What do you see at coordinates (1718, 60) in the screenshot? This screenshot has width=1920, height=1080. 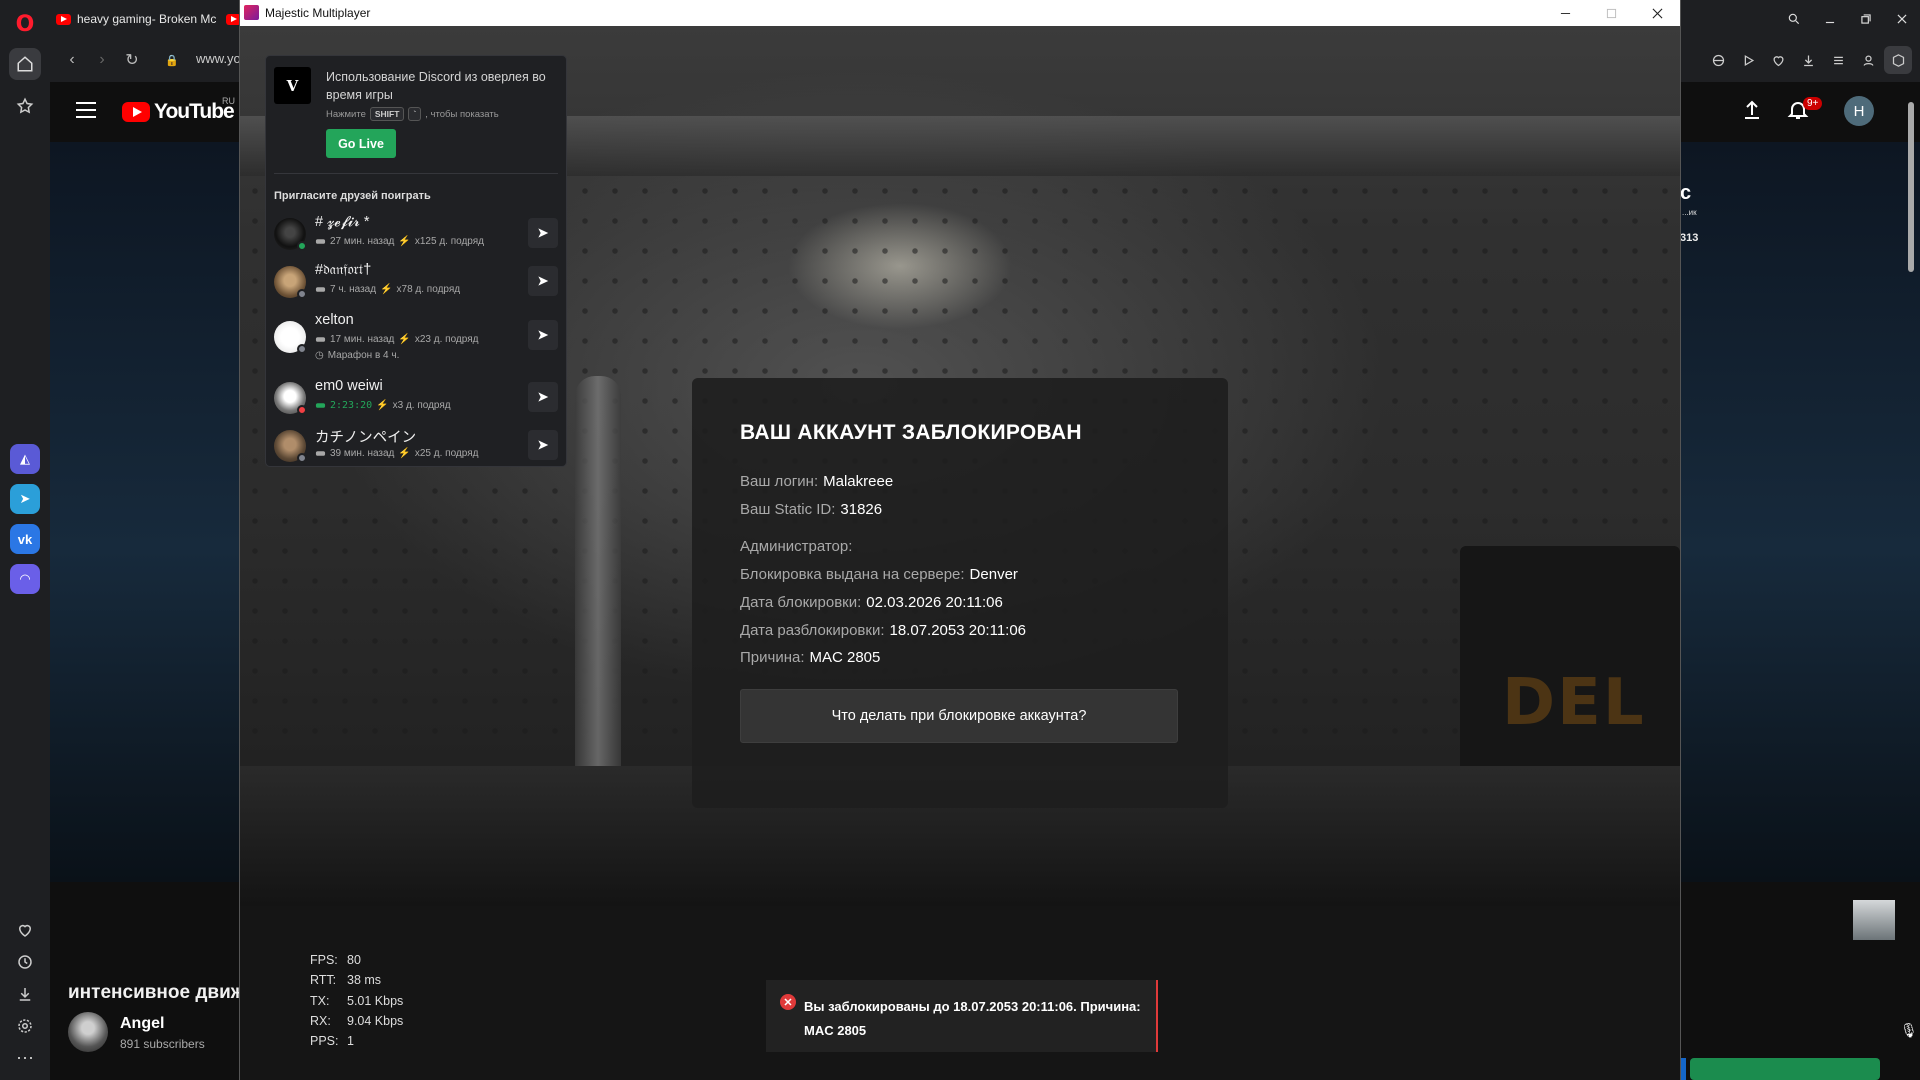 I see `translate-icon` at bounding box center [1718, 60].